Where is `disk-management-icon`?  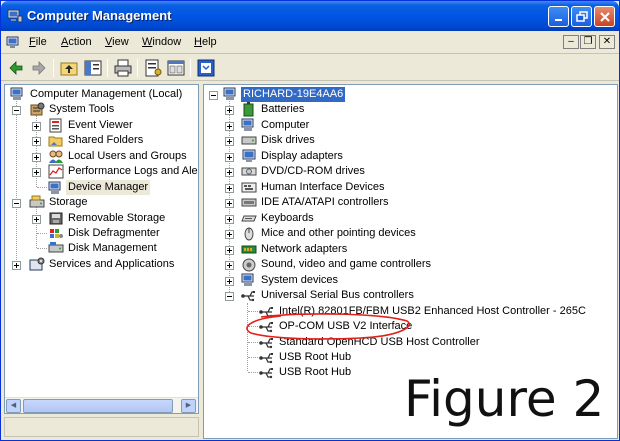
disk-management-icon is located at coordinates (56, 247).